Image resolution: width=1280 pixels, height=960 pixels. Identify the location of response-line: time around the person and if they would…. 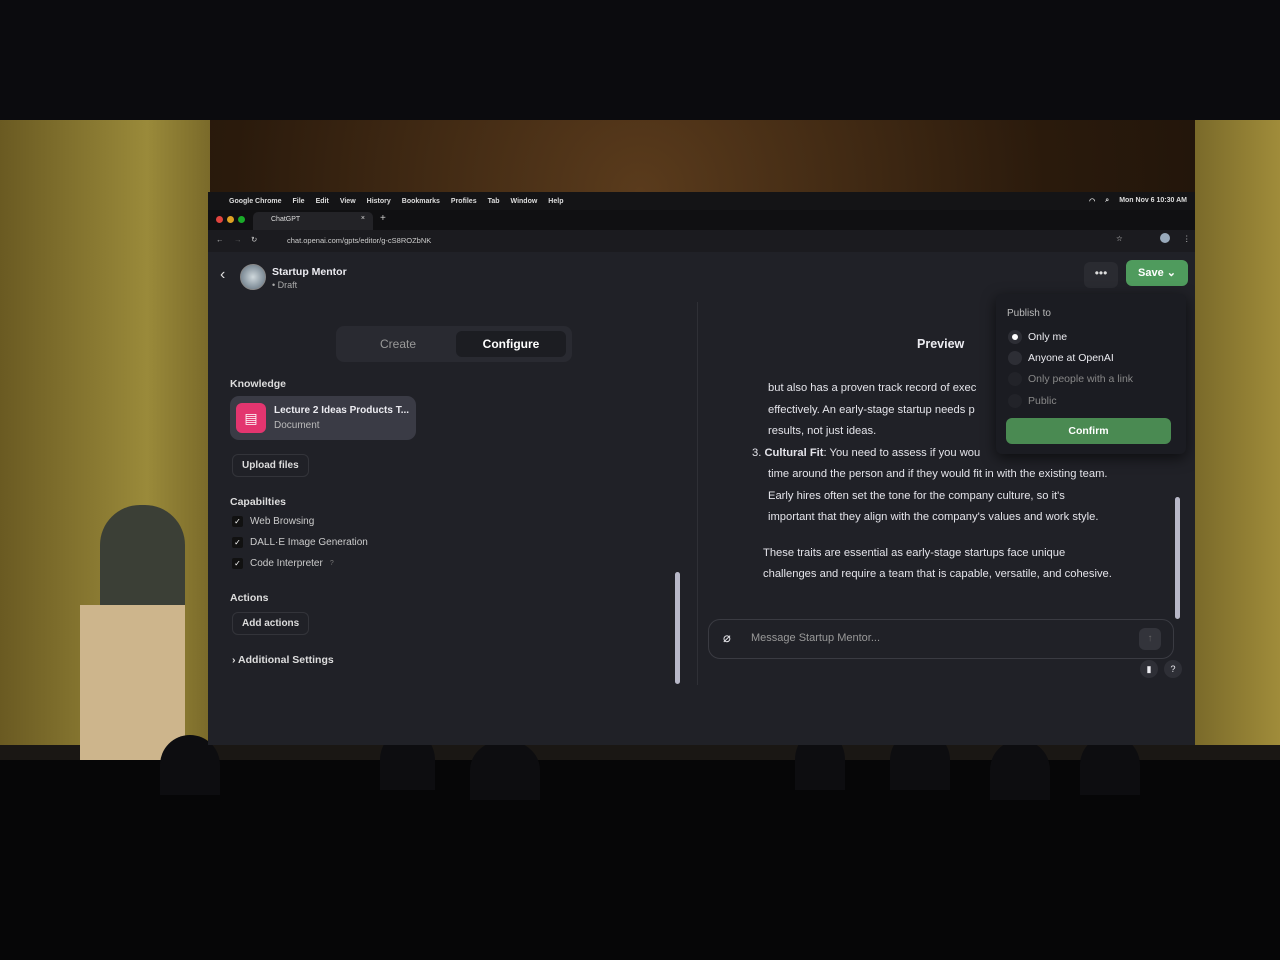
(938, 474).